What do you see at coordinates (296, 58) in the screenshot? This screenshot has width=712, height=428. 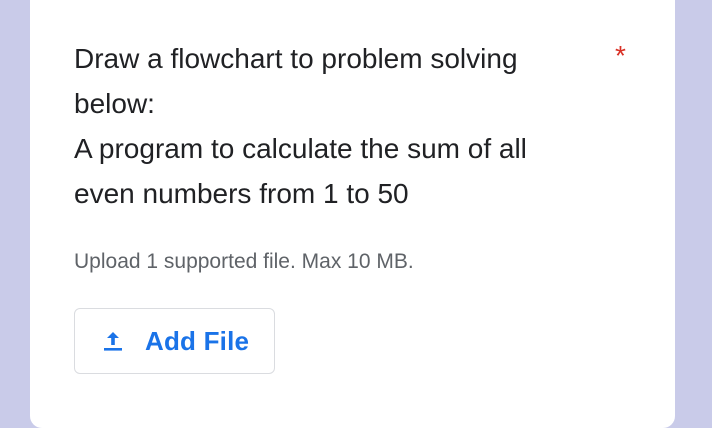 I see `question-line: Draw a flowchart to problem solving` at bounding box center [296, 58].